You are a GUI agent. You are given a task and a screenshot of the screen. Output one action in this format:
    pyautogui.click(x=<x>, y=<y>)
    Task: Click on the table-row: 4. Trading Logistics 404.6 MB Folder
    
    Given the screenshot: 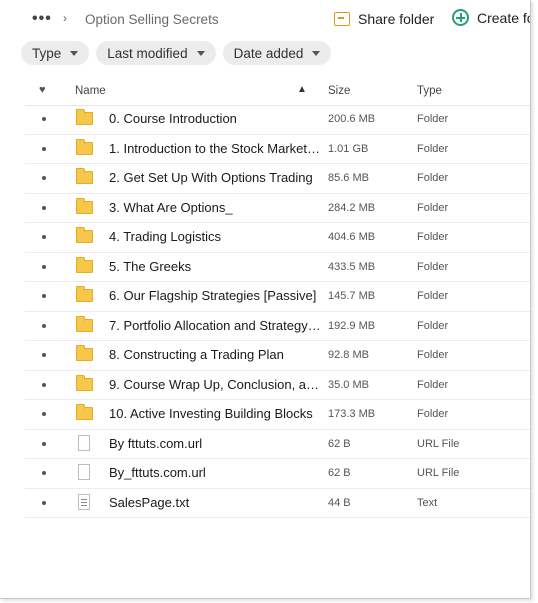 What is the action you would take?
    pyautogui.click(x=277, y=238)
    